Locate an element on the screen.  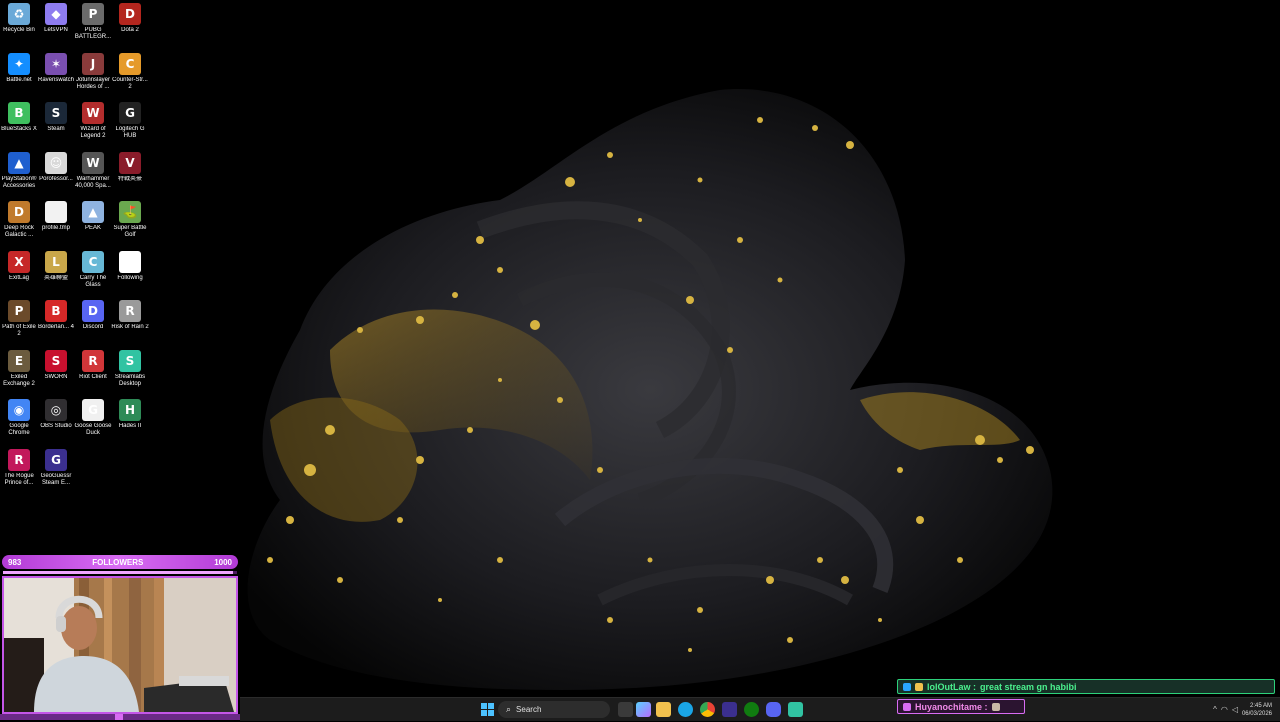
desktop-icon-streamlabs: S Streamlabs Desktop is located at coordinates (130, 371).